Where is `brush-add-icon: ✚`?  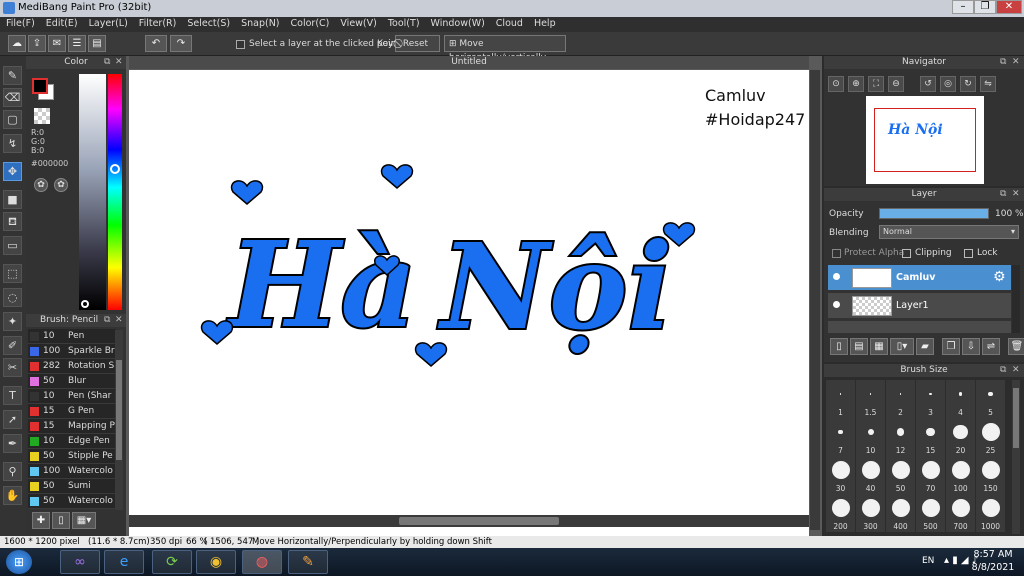 brush-add-icon: ✚ is located at coordinates (41, 520).